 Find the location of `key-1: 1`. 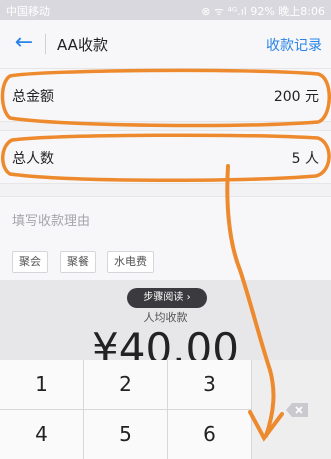

key-1: 1 is located at coordinates (41, 384).